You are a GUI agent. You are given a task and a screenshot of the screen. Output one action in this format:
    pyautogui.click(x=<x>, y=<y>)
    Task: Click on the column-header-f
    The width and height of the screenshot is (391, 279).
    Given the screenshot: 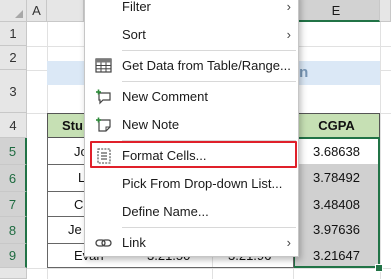 What is the action you would take?
    pyautogui.click(x=385, y=11)
    